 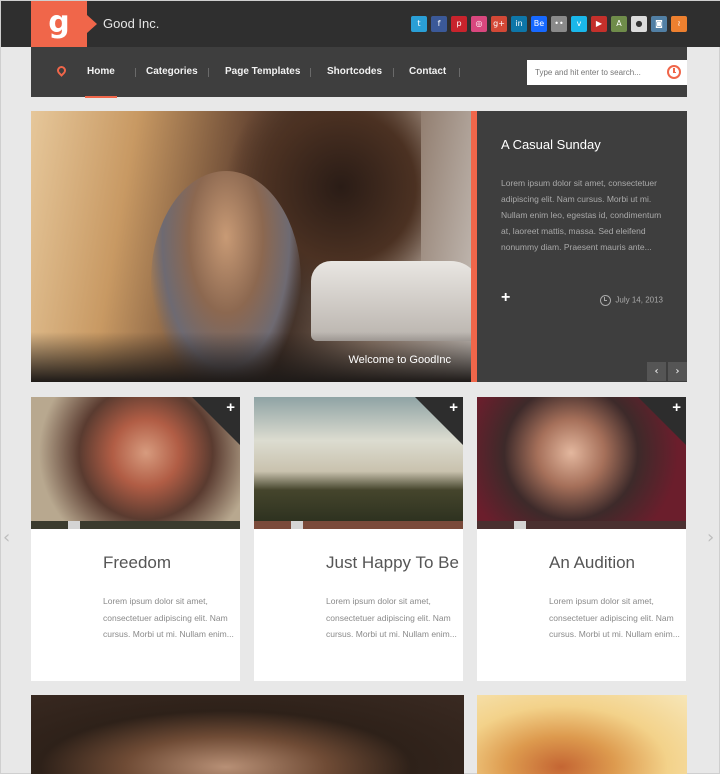 What do you see at coordinates (419, 24) in the screenshot?
I see `twitter-icon: t` at bounding box center [419, 24].